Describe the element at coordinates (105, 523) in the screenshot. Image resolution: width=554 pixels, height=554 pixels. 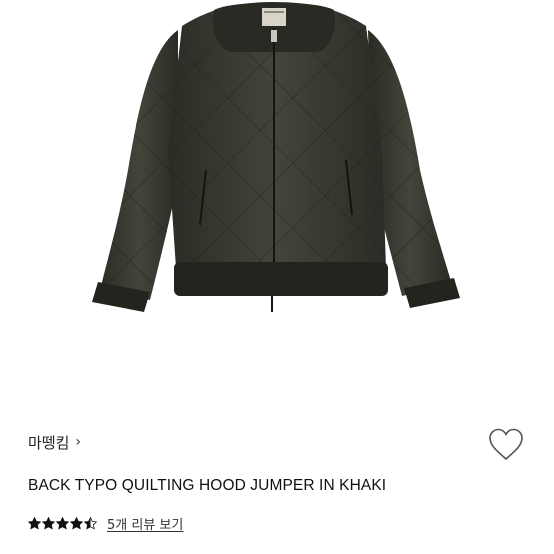
I see `rating-row: 5개 리뷰 보기` at that location.